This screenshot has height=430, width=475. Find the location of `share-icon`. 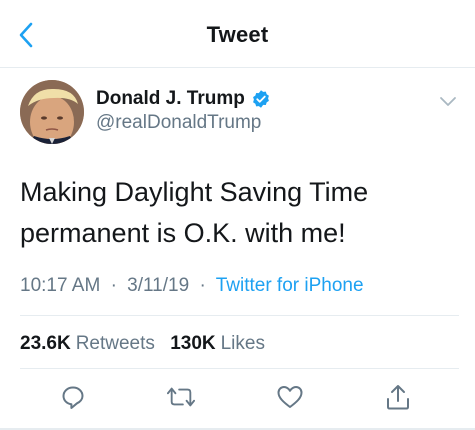

share-icon is located at coordinates (398, 397).